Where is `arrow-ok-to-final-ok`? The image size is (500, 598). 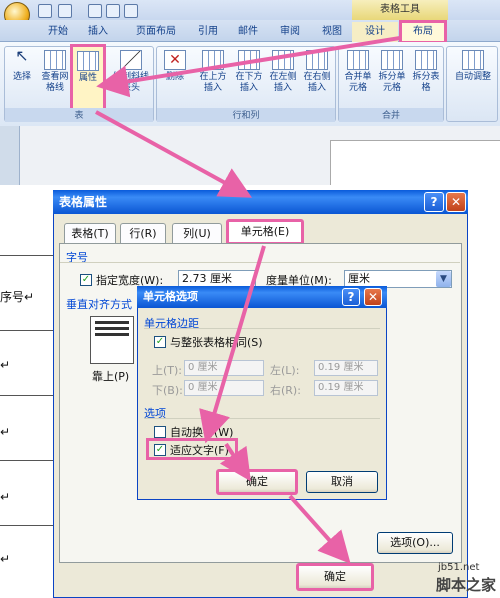
arrow-ok-to-final-ok is located at coordinates (319, 529).